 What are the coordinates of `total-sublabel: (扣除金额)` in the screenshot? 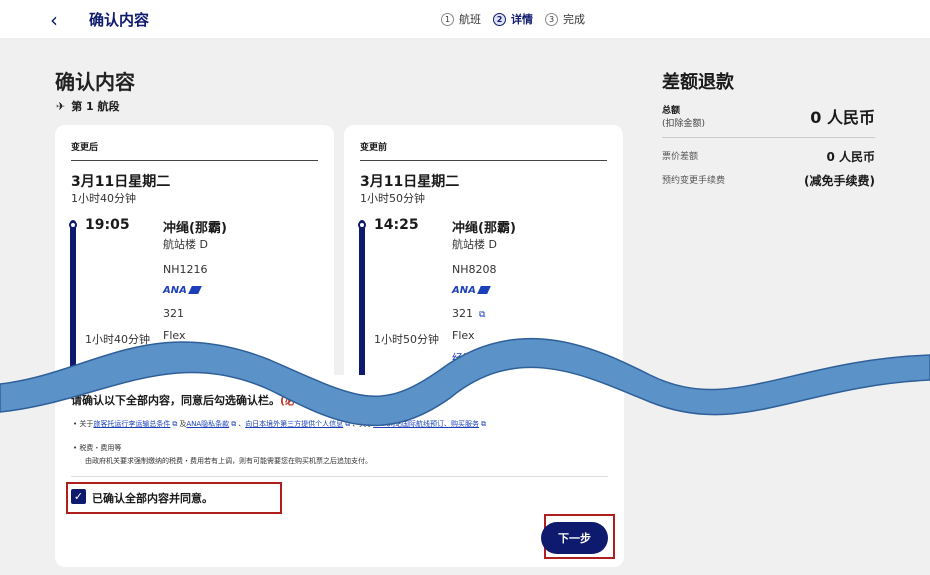 It's located at (684, 124).